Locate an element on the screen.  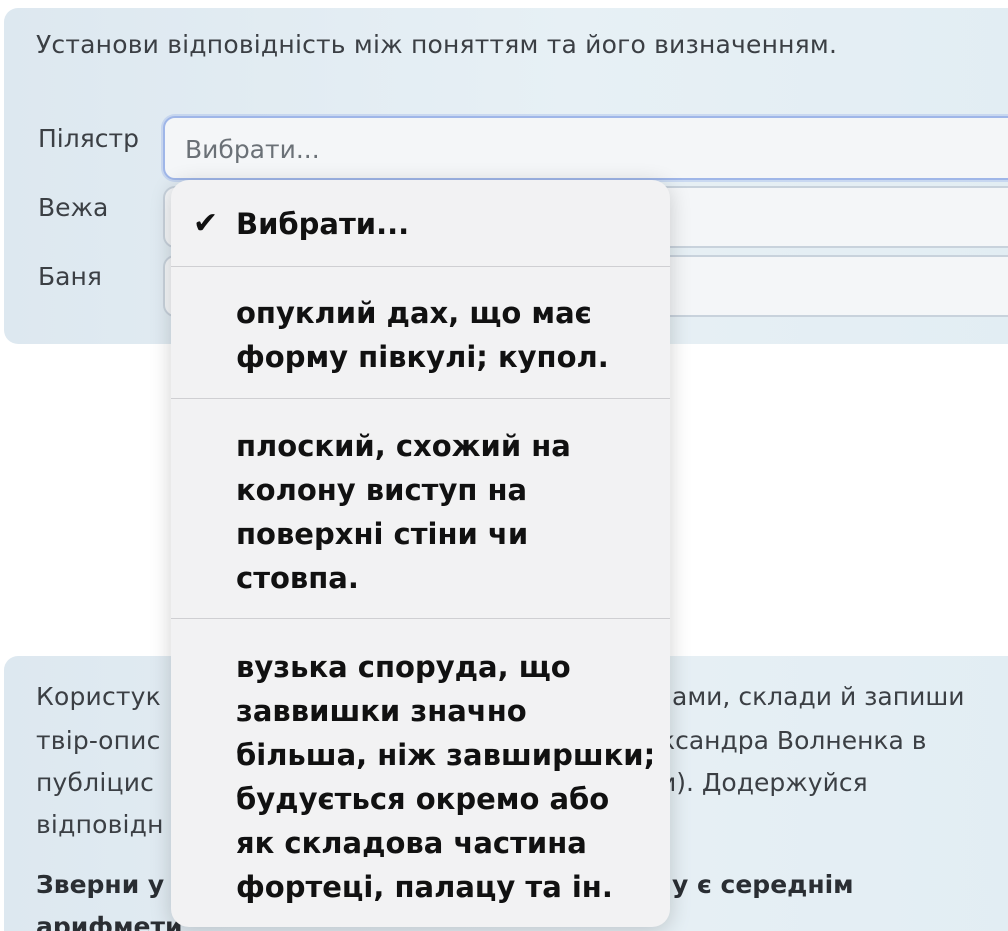
essay-bold-line: арифмети is located at coordinates (109, 921).